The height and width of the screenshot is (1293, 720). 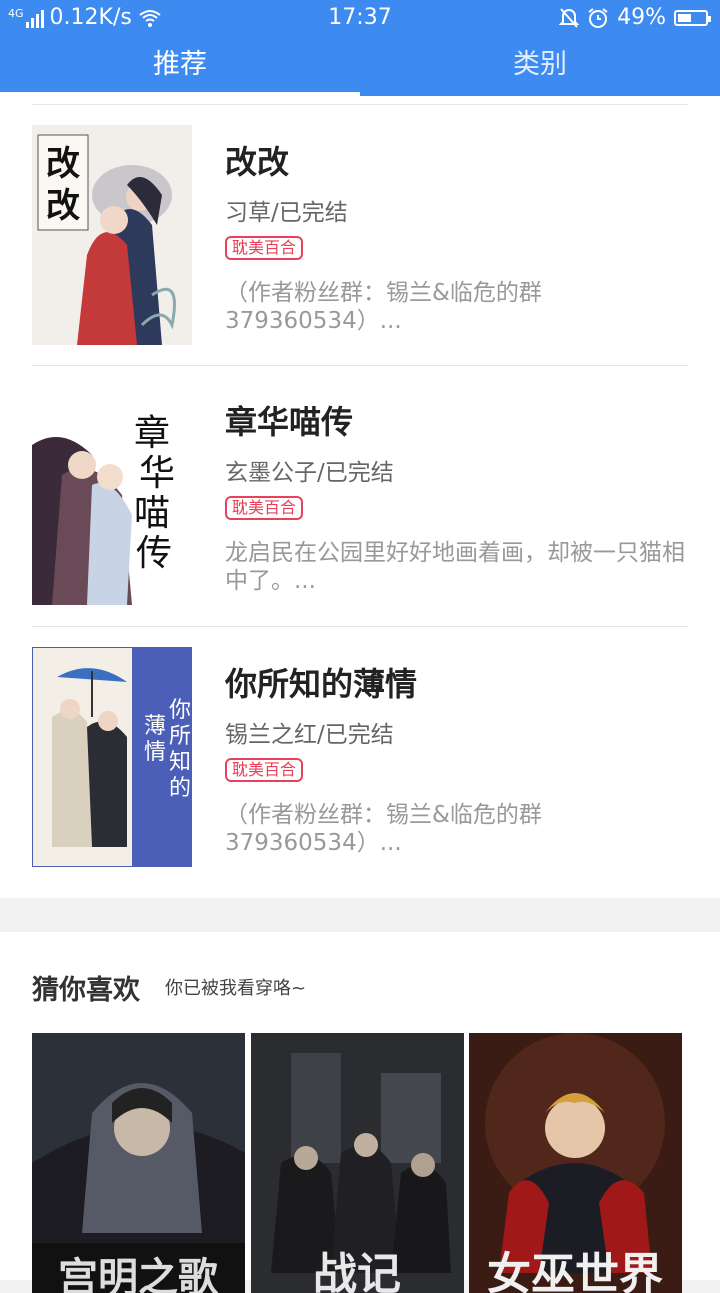 I want to click on book-title: 你所知的薄情, so click(x=321, y=684).